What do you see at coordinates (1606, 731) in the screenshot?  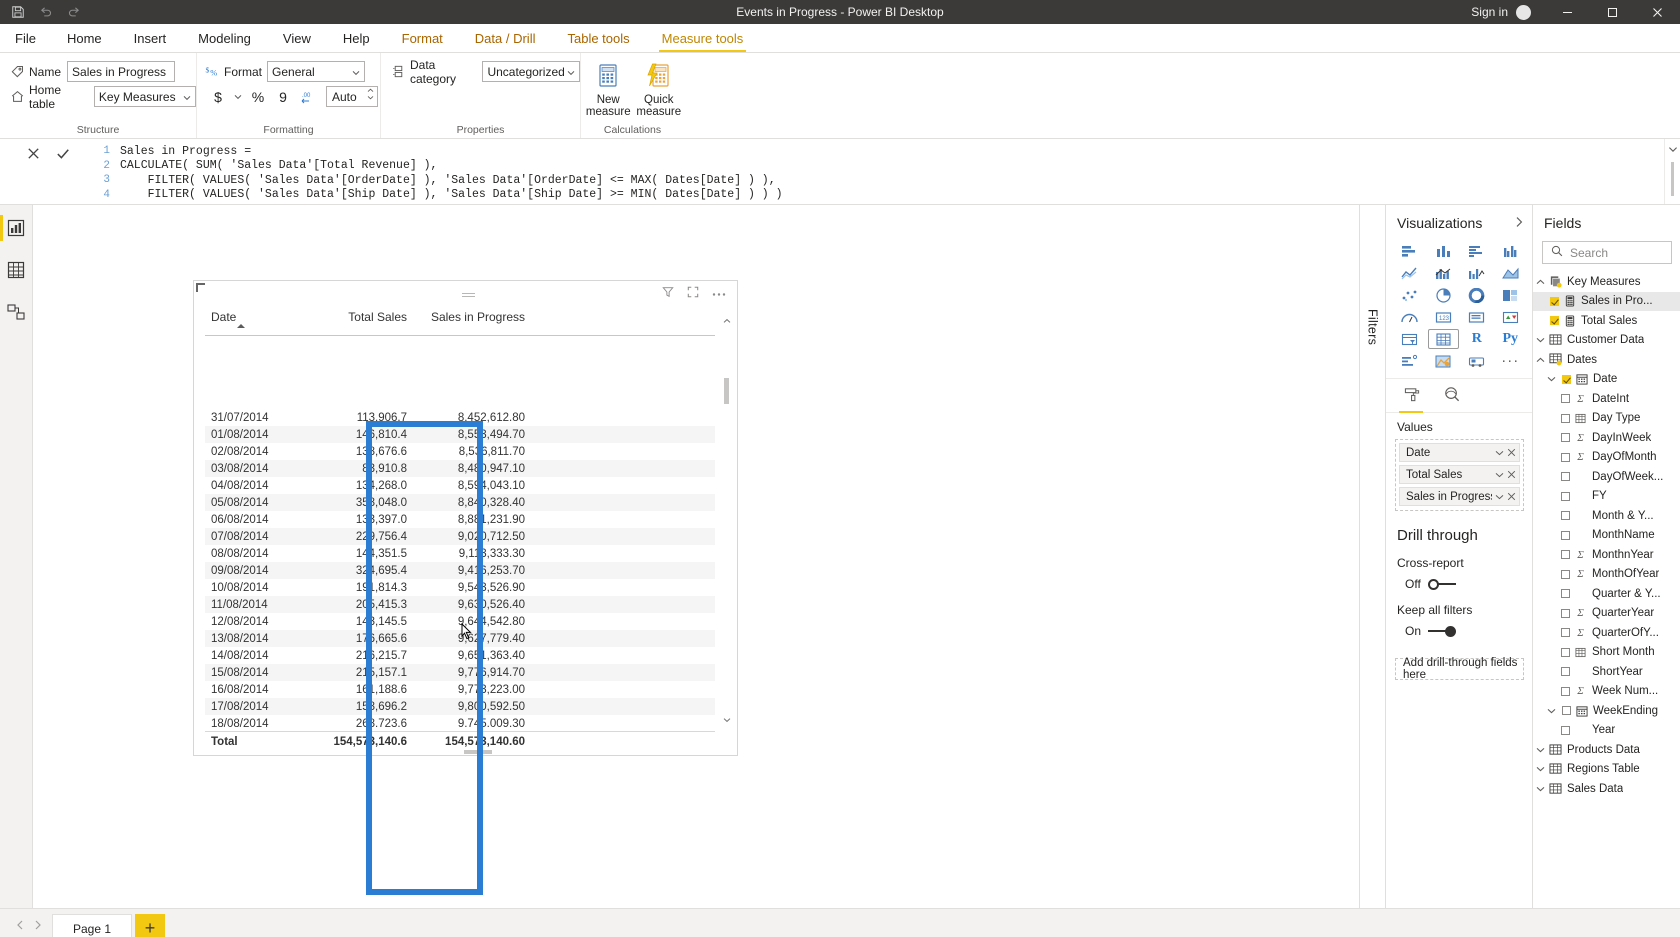 I see `fields-item-year: Year` at bounding box center [1606, 731].